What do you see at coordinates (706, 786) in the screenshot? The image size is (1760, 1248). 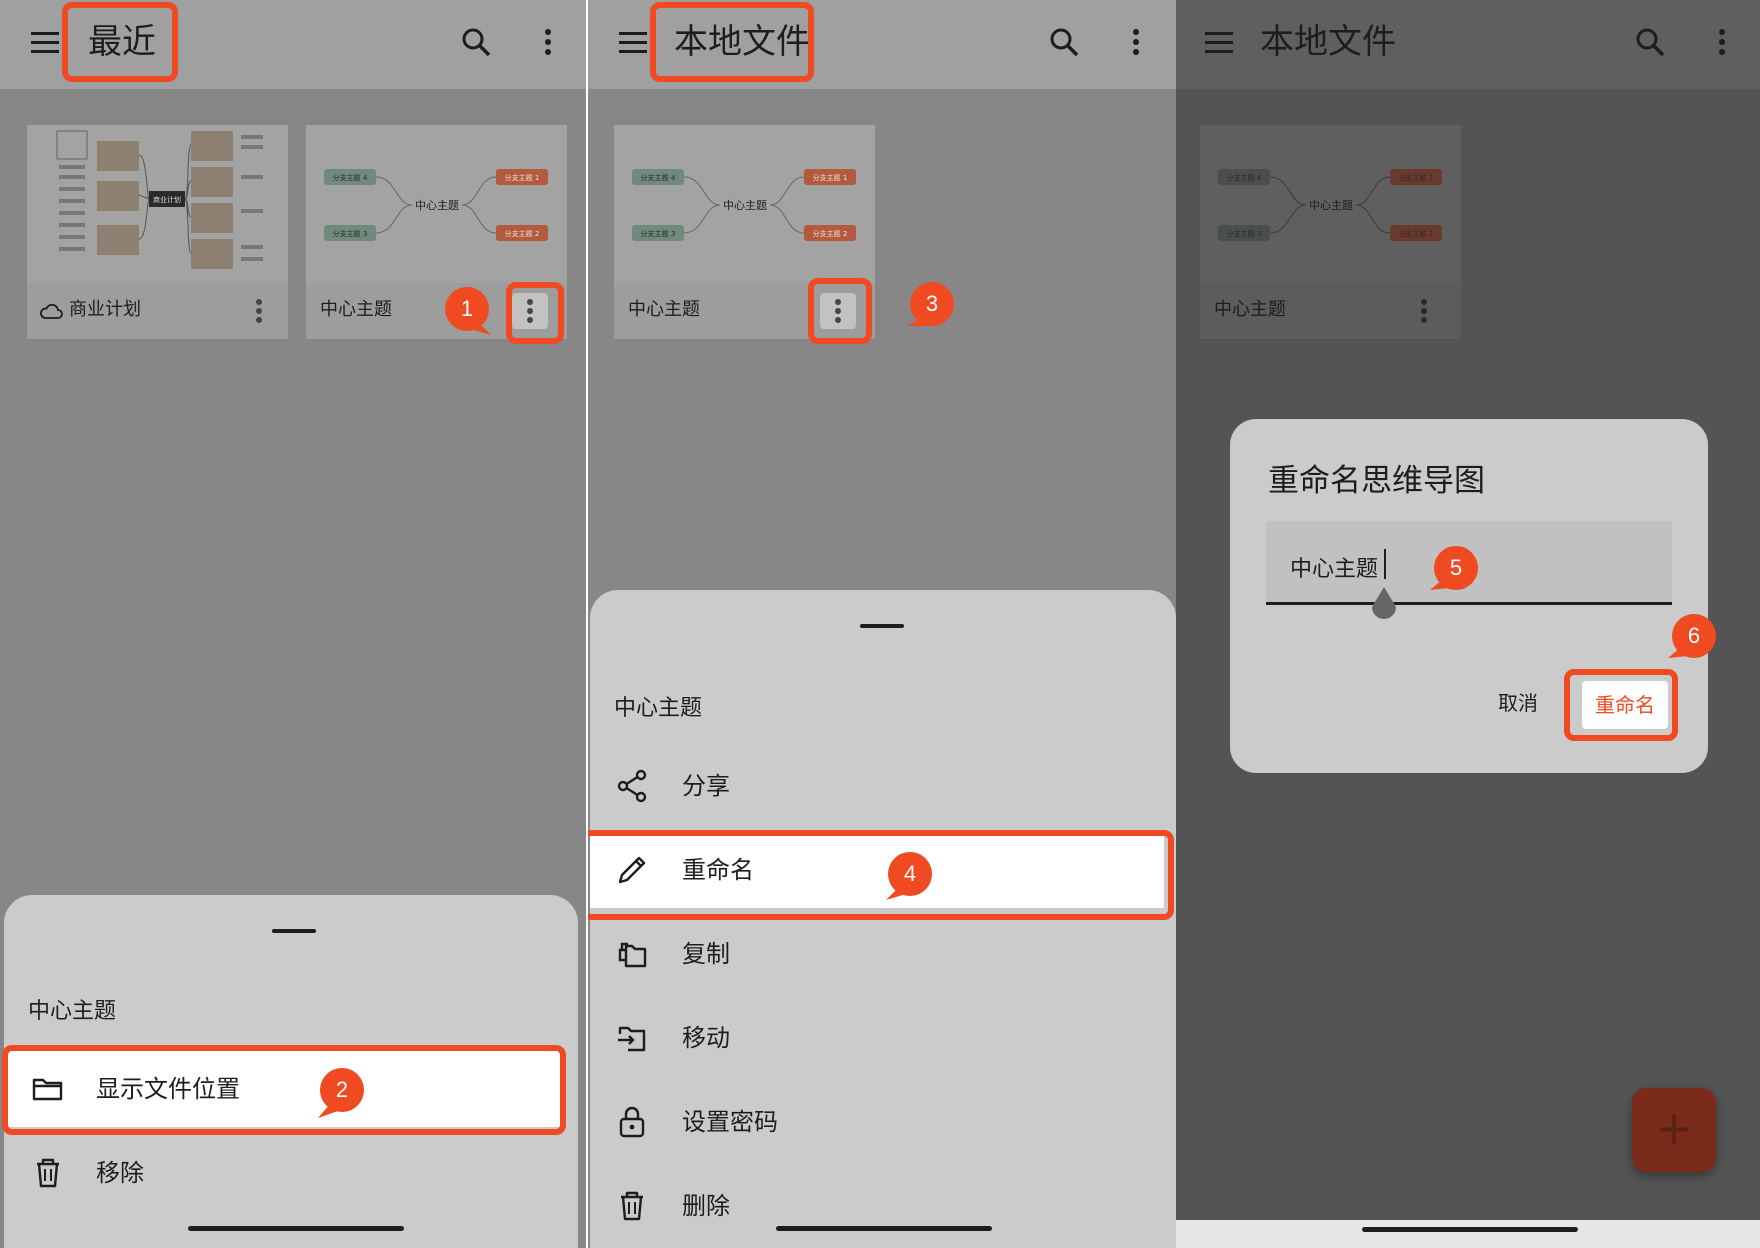 I see `menu-item-label: 分享` at bounding box center [706, 786].